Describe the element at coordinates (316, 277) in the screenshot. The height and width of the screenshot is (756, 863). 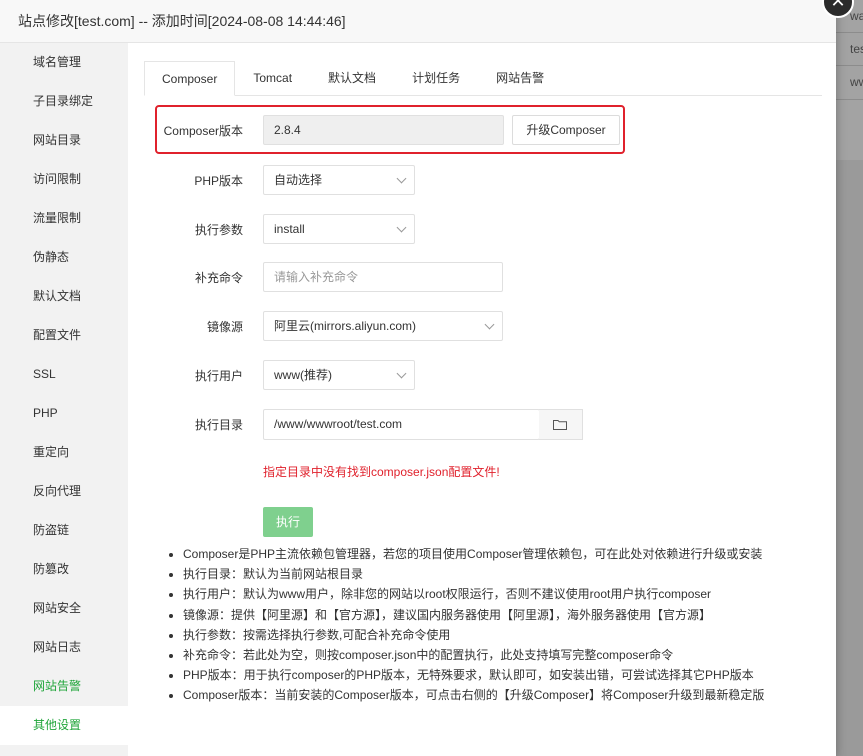
I see `extra-cmd-placeholder: 请输入补充命令` at that location.